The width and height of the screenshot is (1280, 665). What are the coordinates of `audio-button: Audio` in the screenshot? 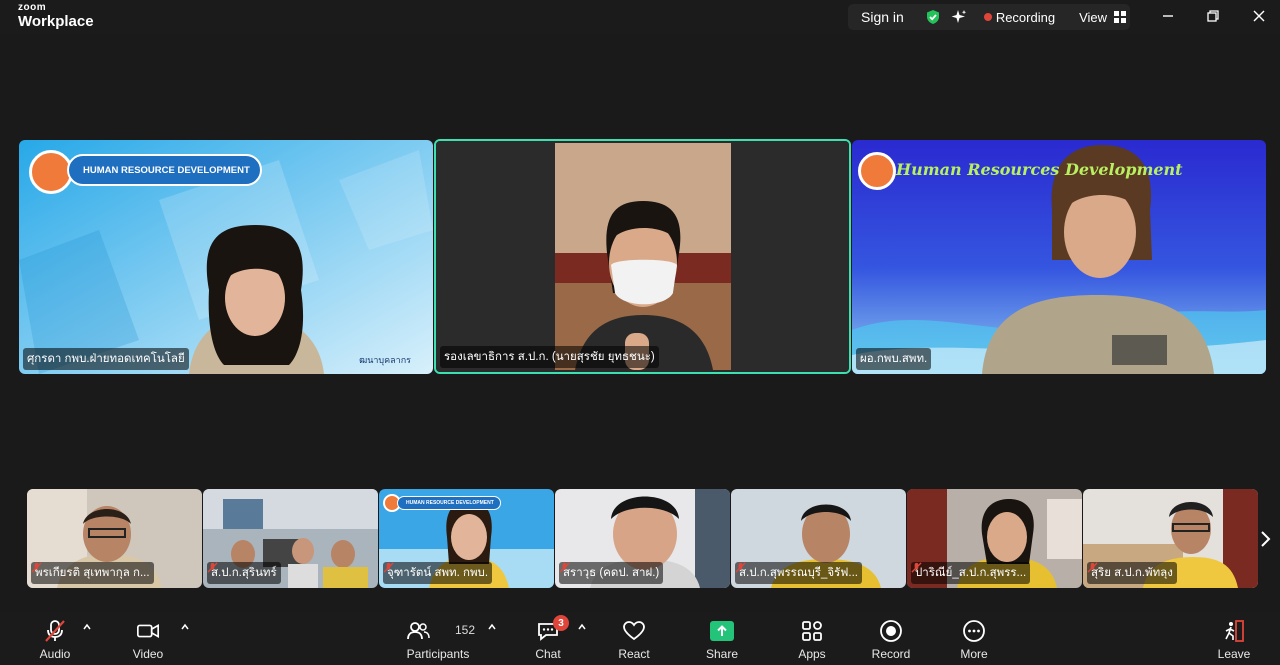 It's located at (55, 638).